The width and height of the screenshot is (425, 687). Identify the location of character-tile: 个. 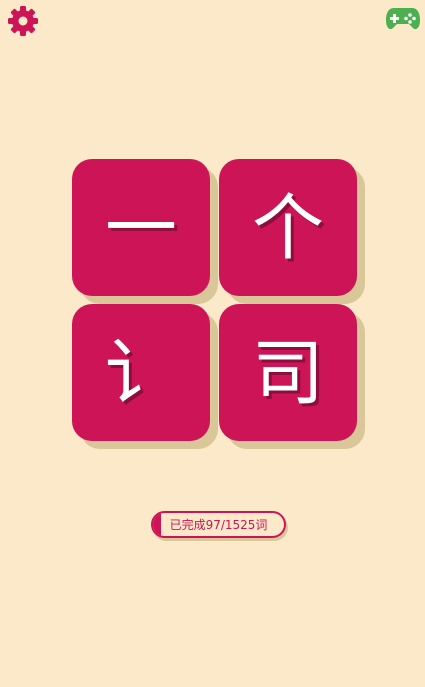
(288, 227).